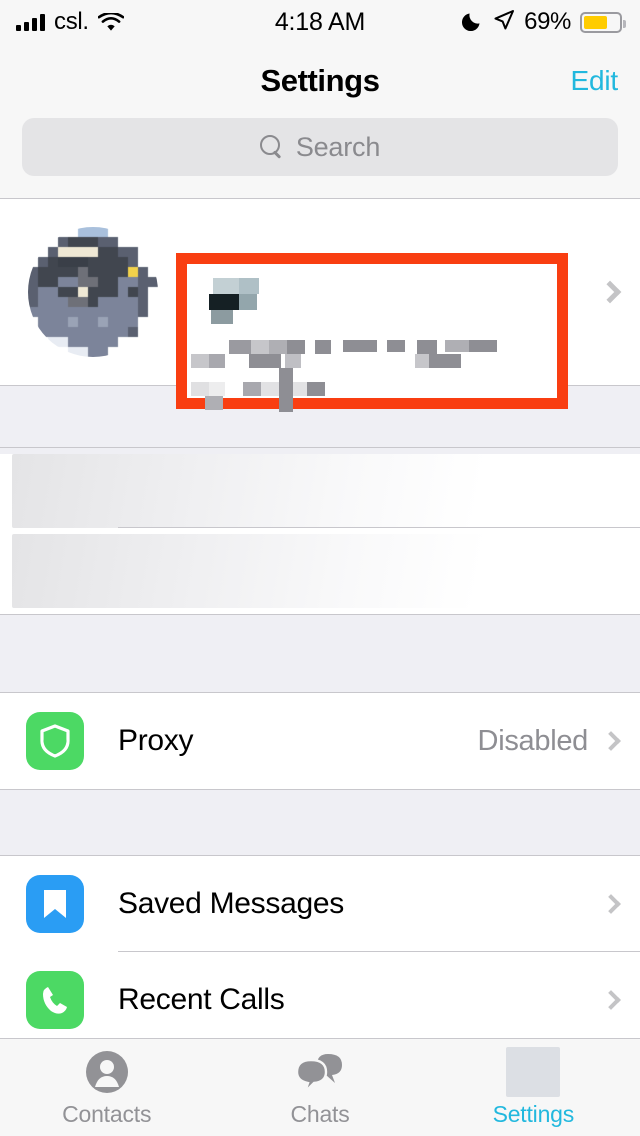 This screenshot has height=1136, width=640. I want to click on settings-row-saved-messages: Saved Messages, so click(320, 904).